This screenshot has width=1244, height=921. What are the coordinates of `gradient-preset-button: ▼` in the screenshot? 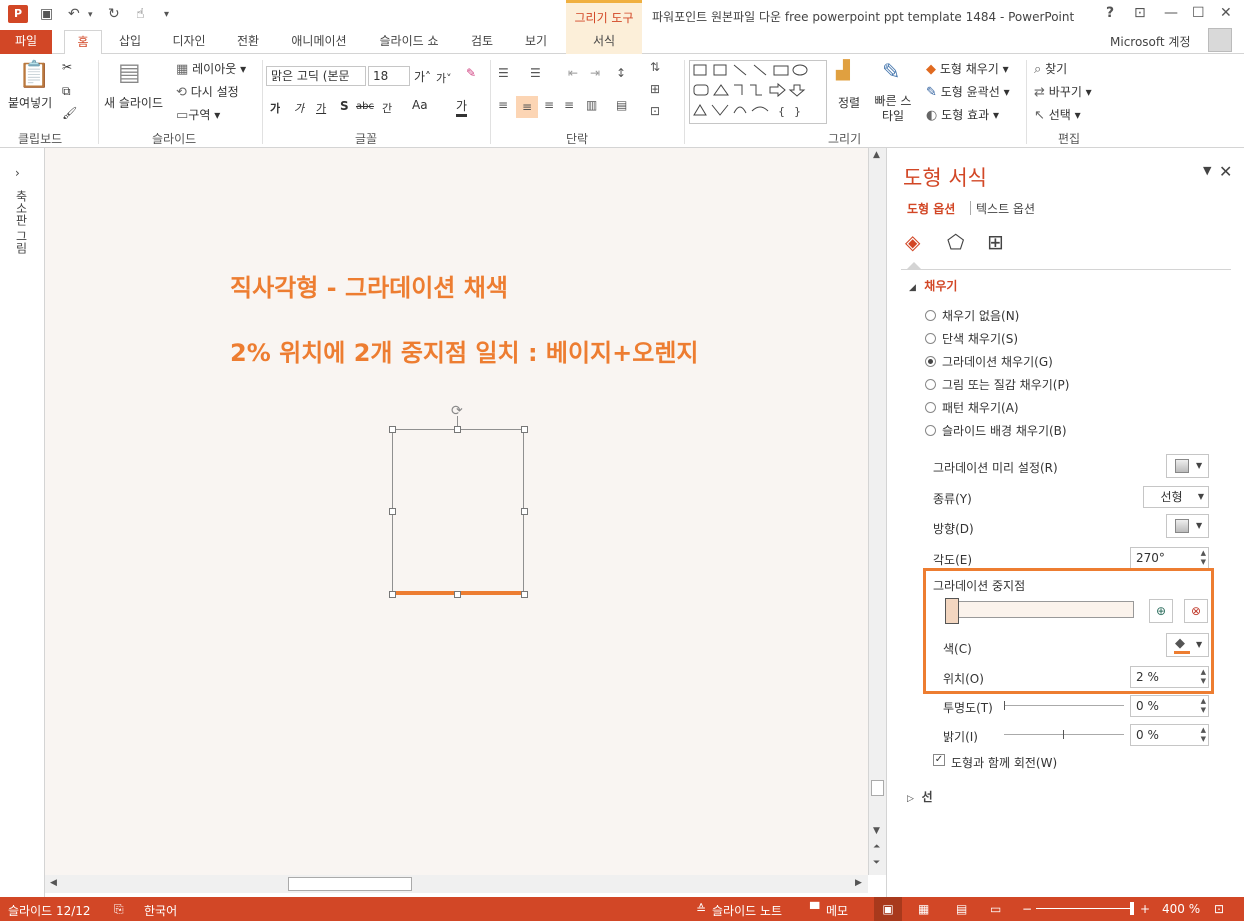 It's located at (1187, 466).